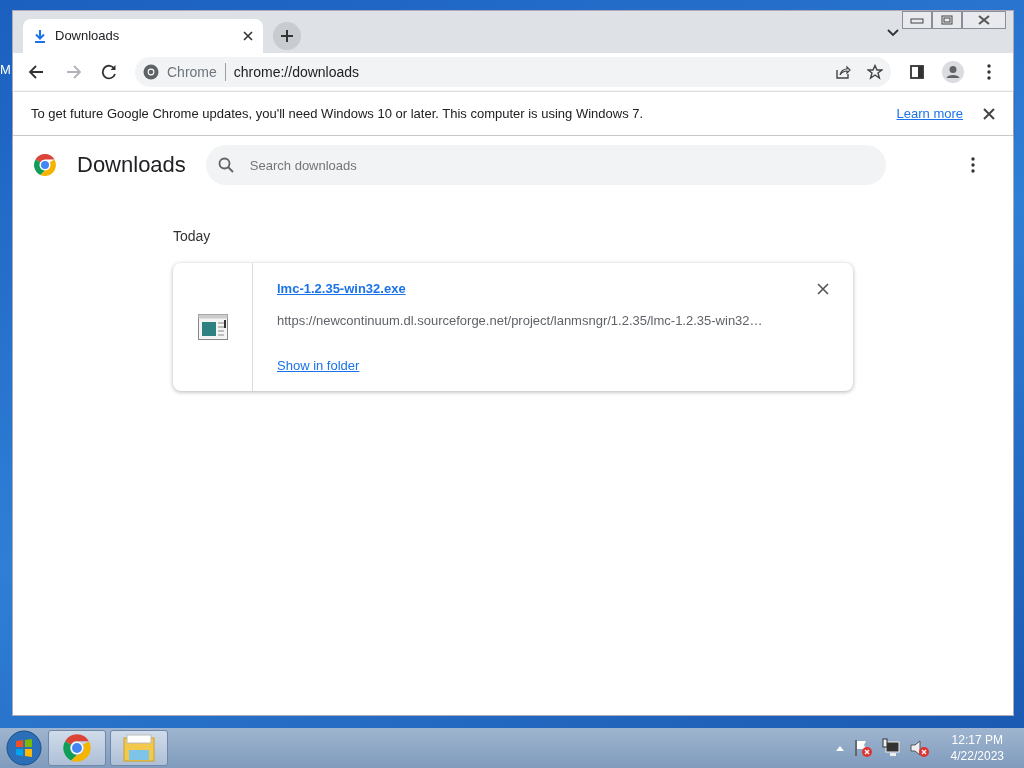 Image resolution: width=1024 pixels, height=768 pixels. I want to click on page-title: Downloads, so click(131, 165).